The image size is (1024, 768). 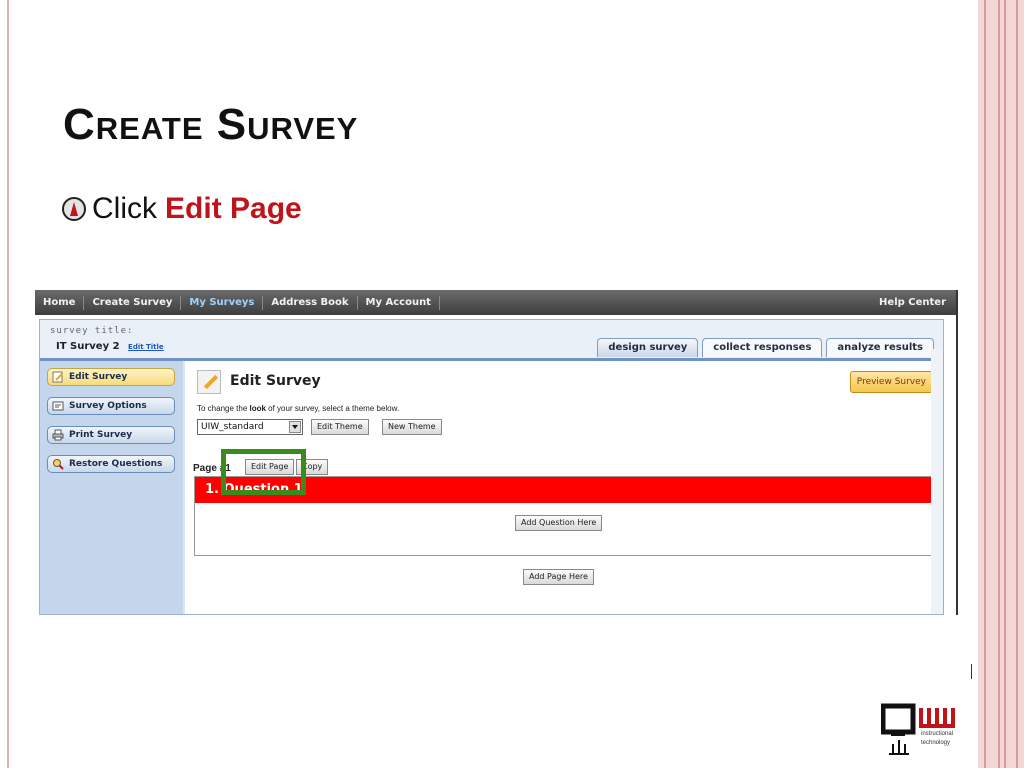 I want to click on sidebar-item-print-survey: Print Survey, so click(x=111, y=435).